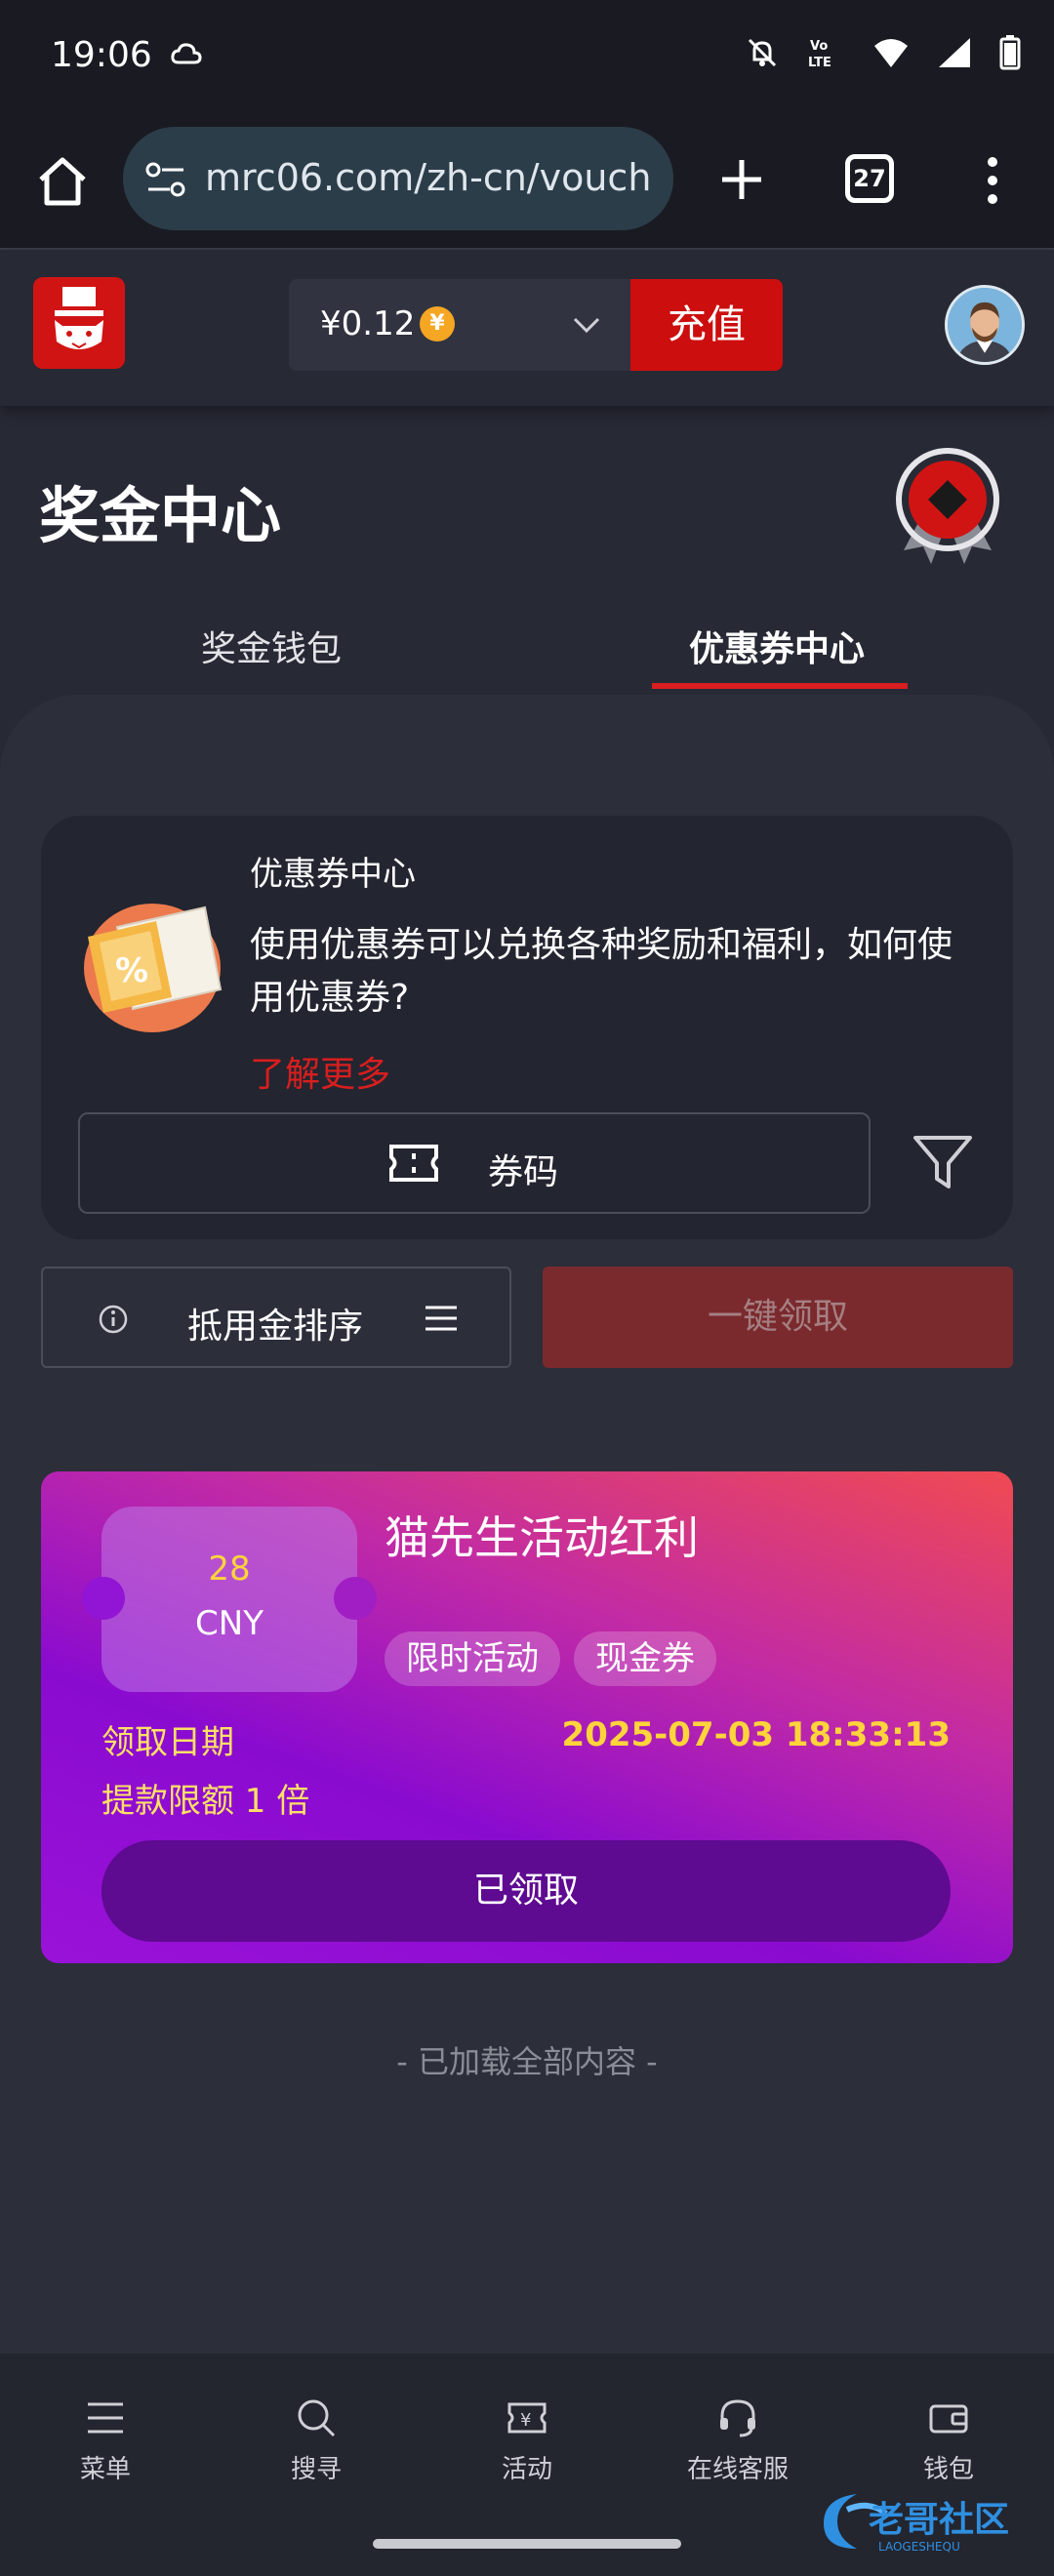 The width and height of the screenshot is (1054, 2576). What do you see at coordinates (320, 1071) in the screenshot?
I see `learn-more-link: 了解更多` at bounding box center [320, 1071].